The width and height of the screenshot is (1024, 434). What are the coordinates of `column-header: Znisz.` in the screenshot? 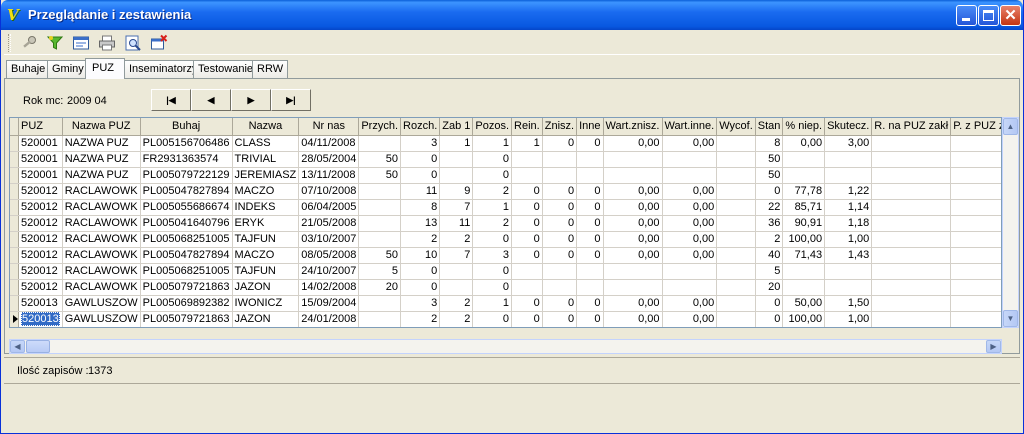 It's located at (560, 127).